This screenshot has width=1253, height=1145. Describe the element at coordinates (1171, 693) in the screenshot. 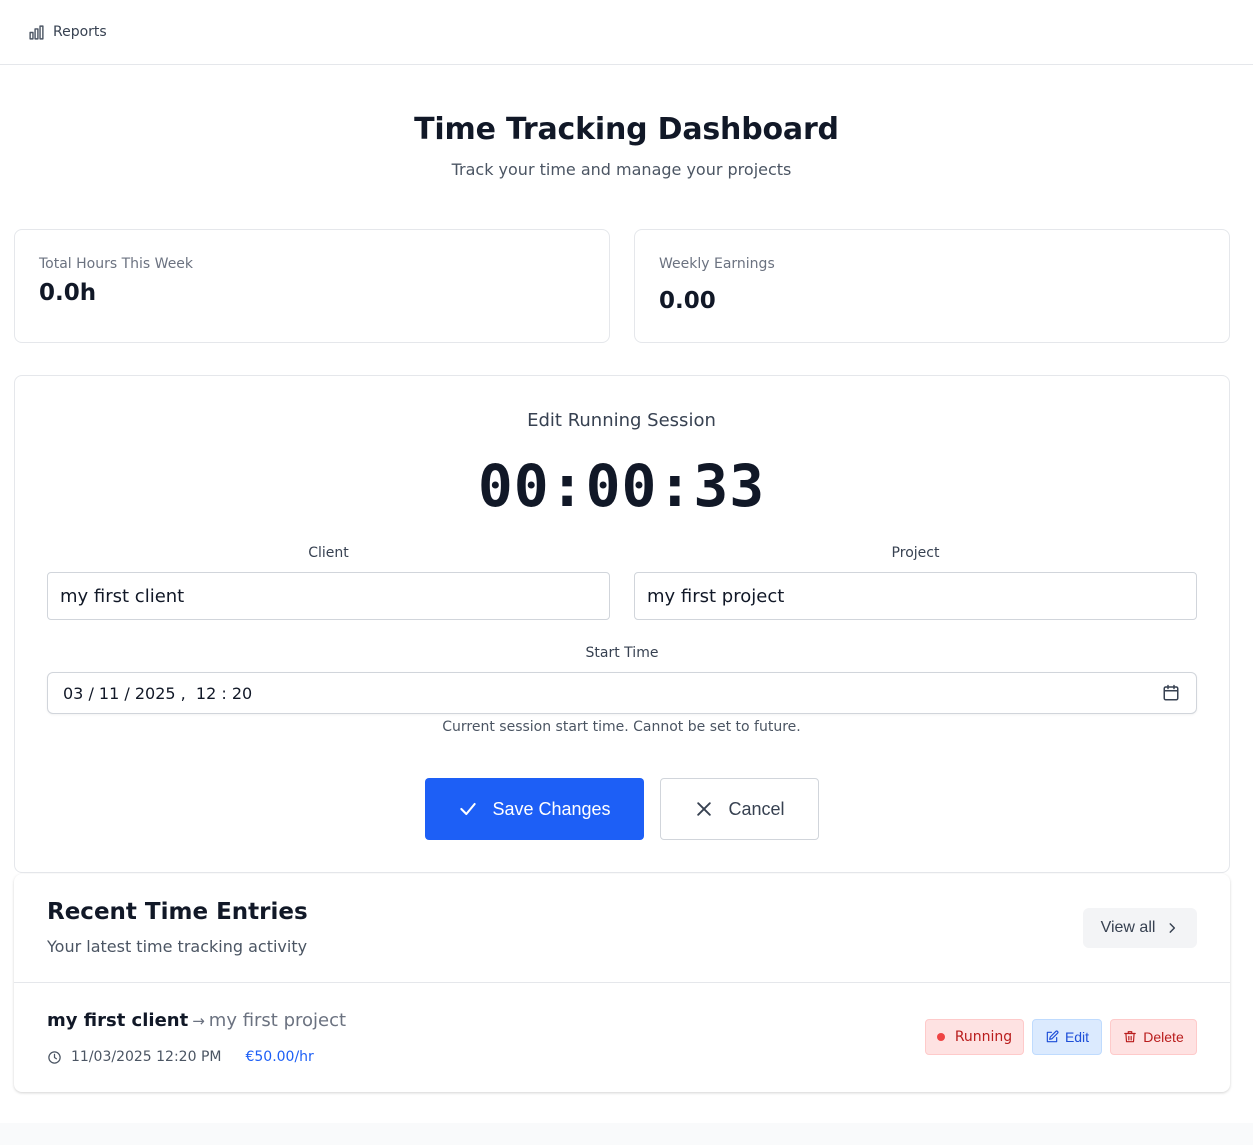

I see `calendar-icon` at that location.